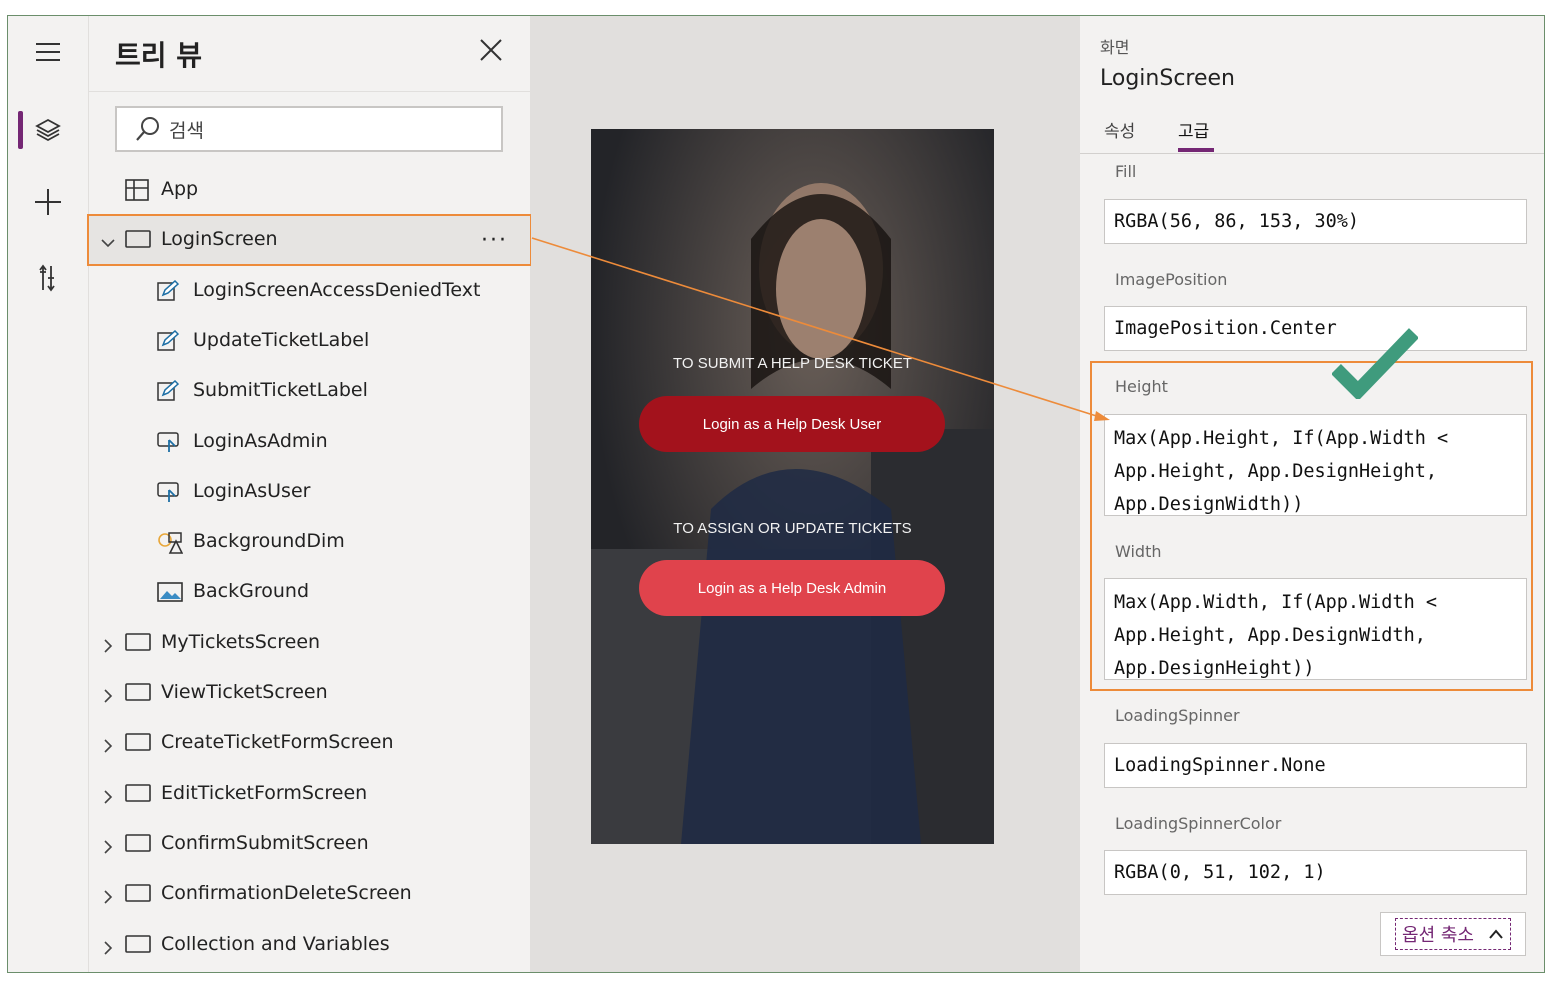 This screenshot has height=987, width=1552. I want to click on tree-node: SubmitTicketLabel, so click(309, 391).